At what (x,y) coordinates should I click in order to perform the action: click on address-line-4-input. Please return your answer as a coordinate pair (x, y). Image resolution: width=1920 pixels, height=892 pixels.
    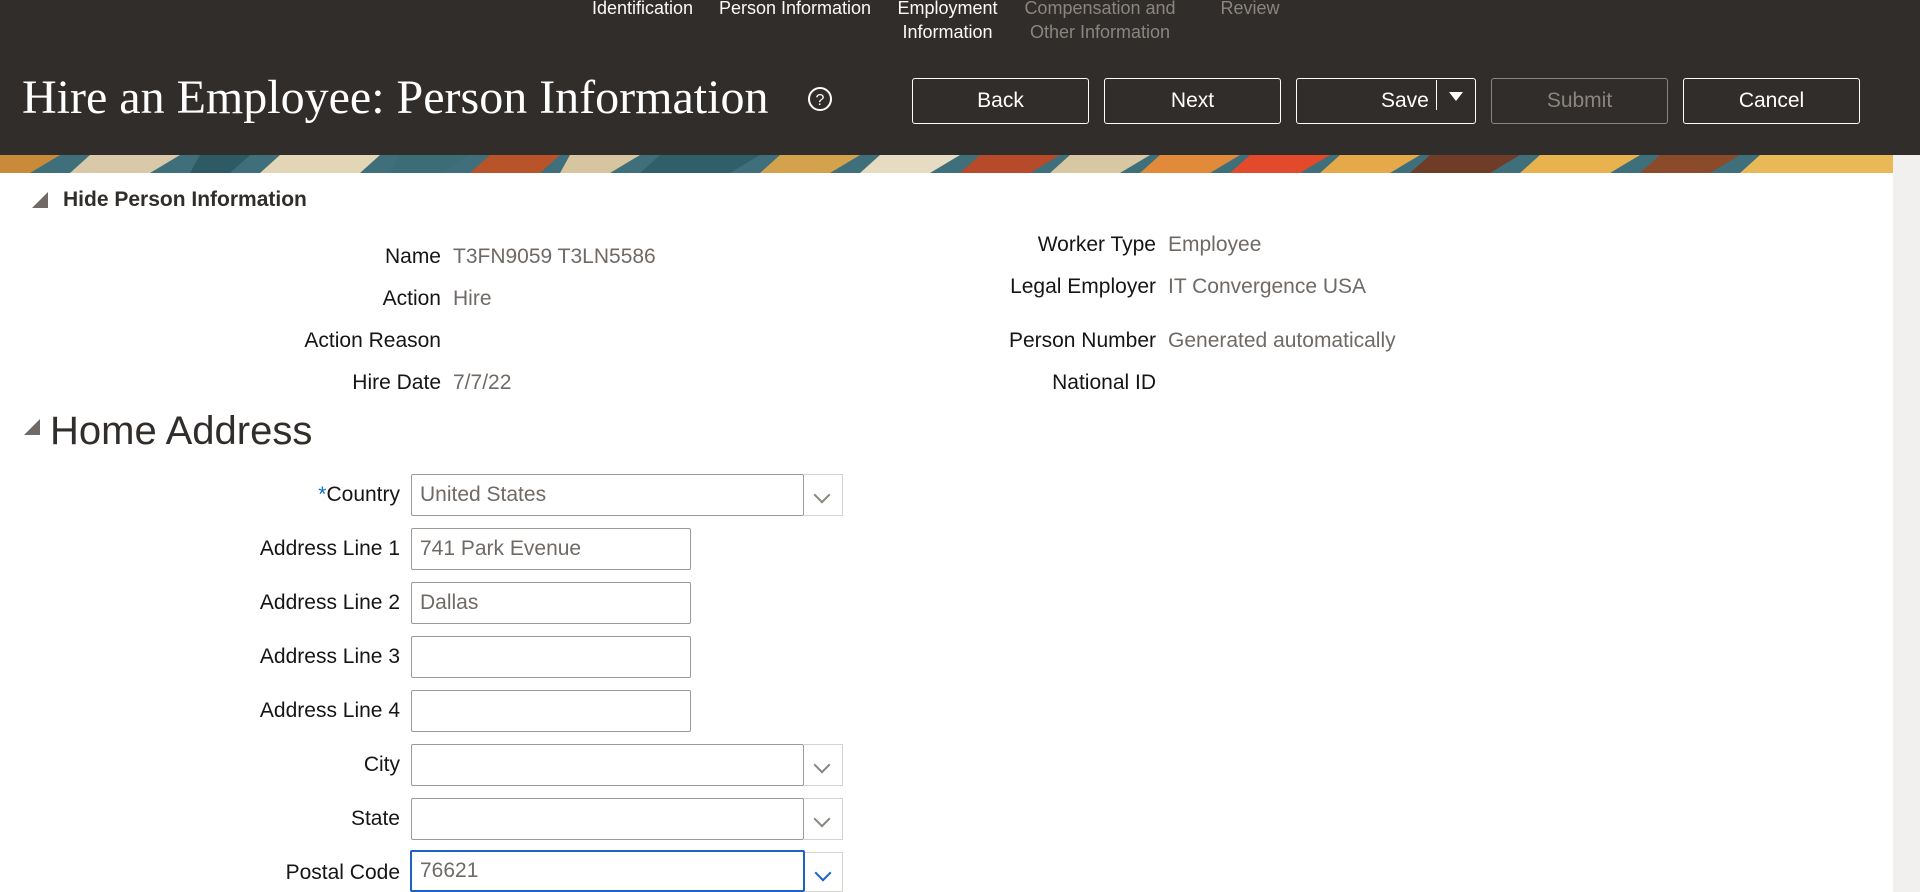
    Looking at the image, I should click on (551, 711).